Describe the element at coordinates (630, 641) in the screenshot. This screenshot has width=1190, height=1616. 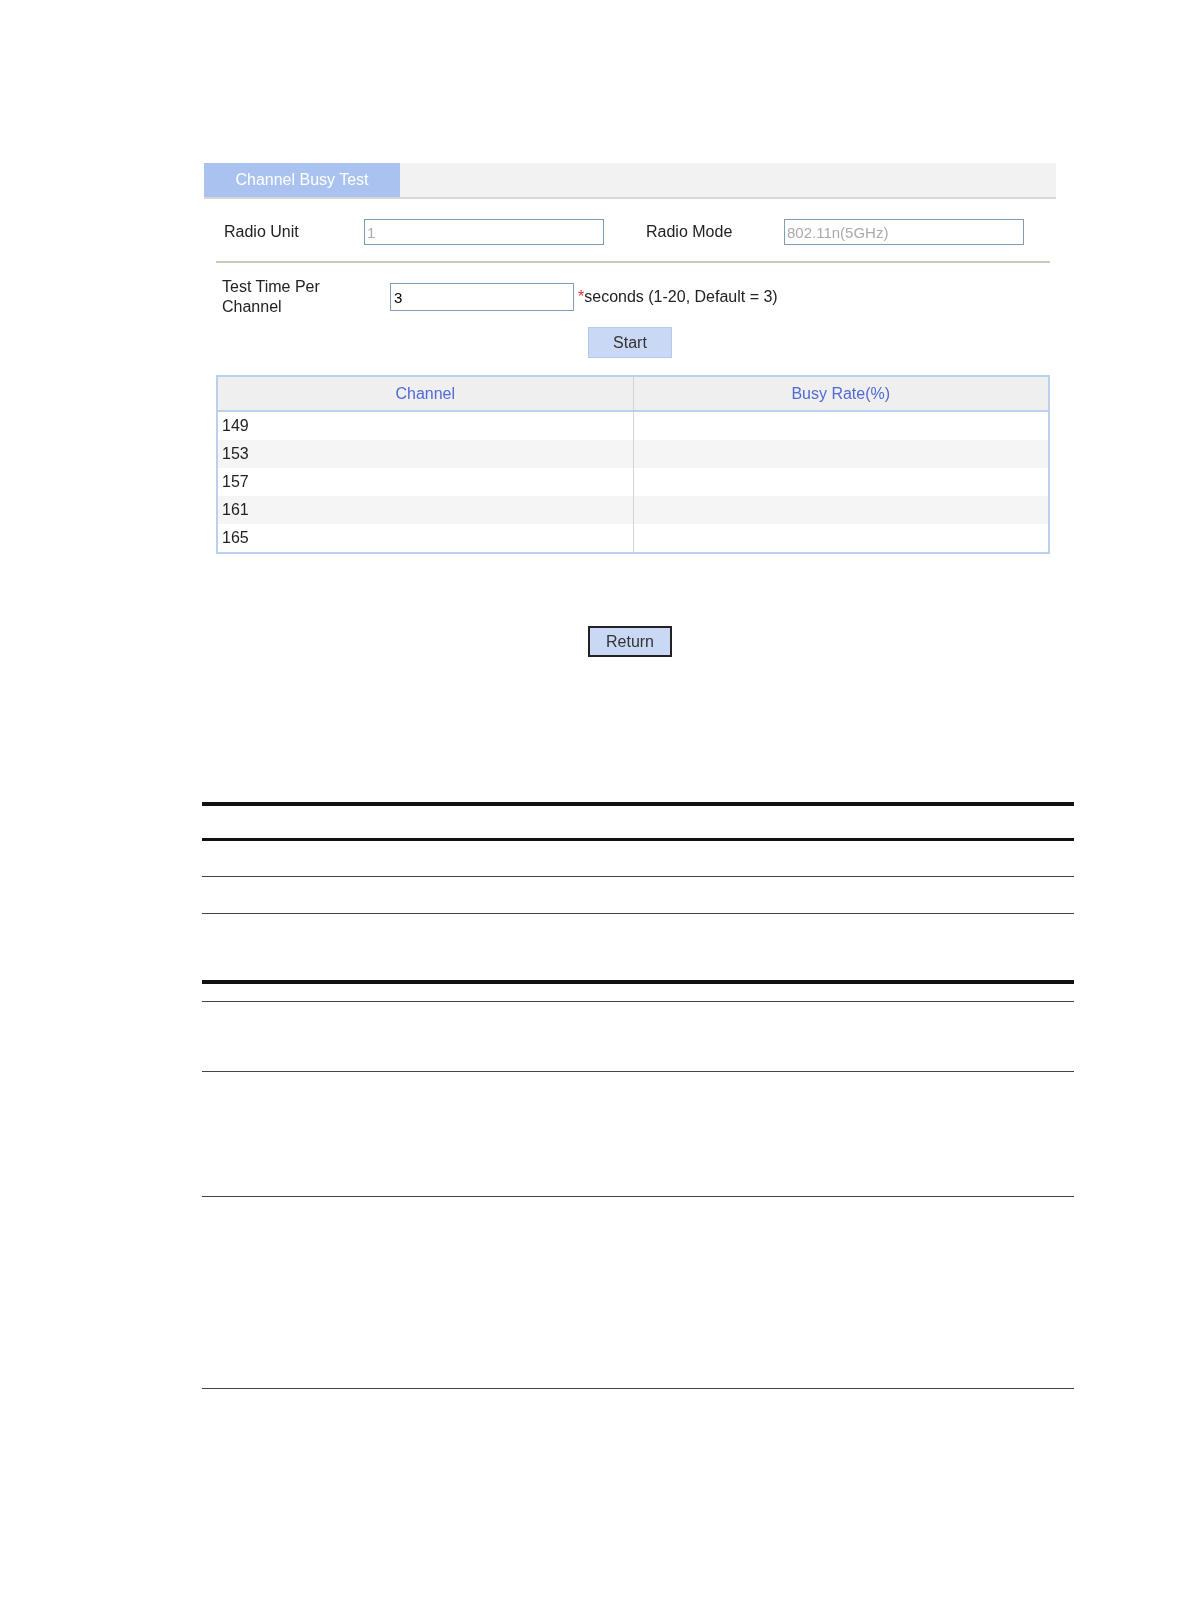
I see `return-button: Return` at that location.